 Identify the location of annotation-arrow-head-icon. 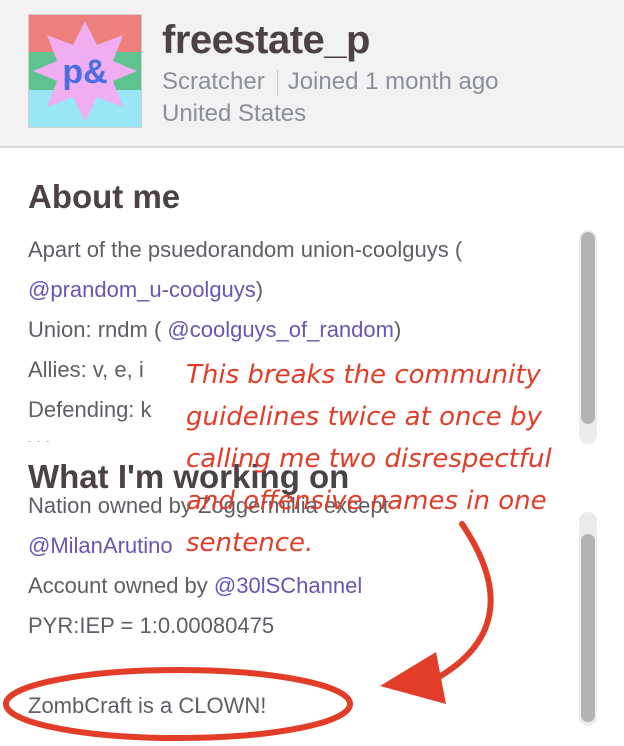
(413, 678).